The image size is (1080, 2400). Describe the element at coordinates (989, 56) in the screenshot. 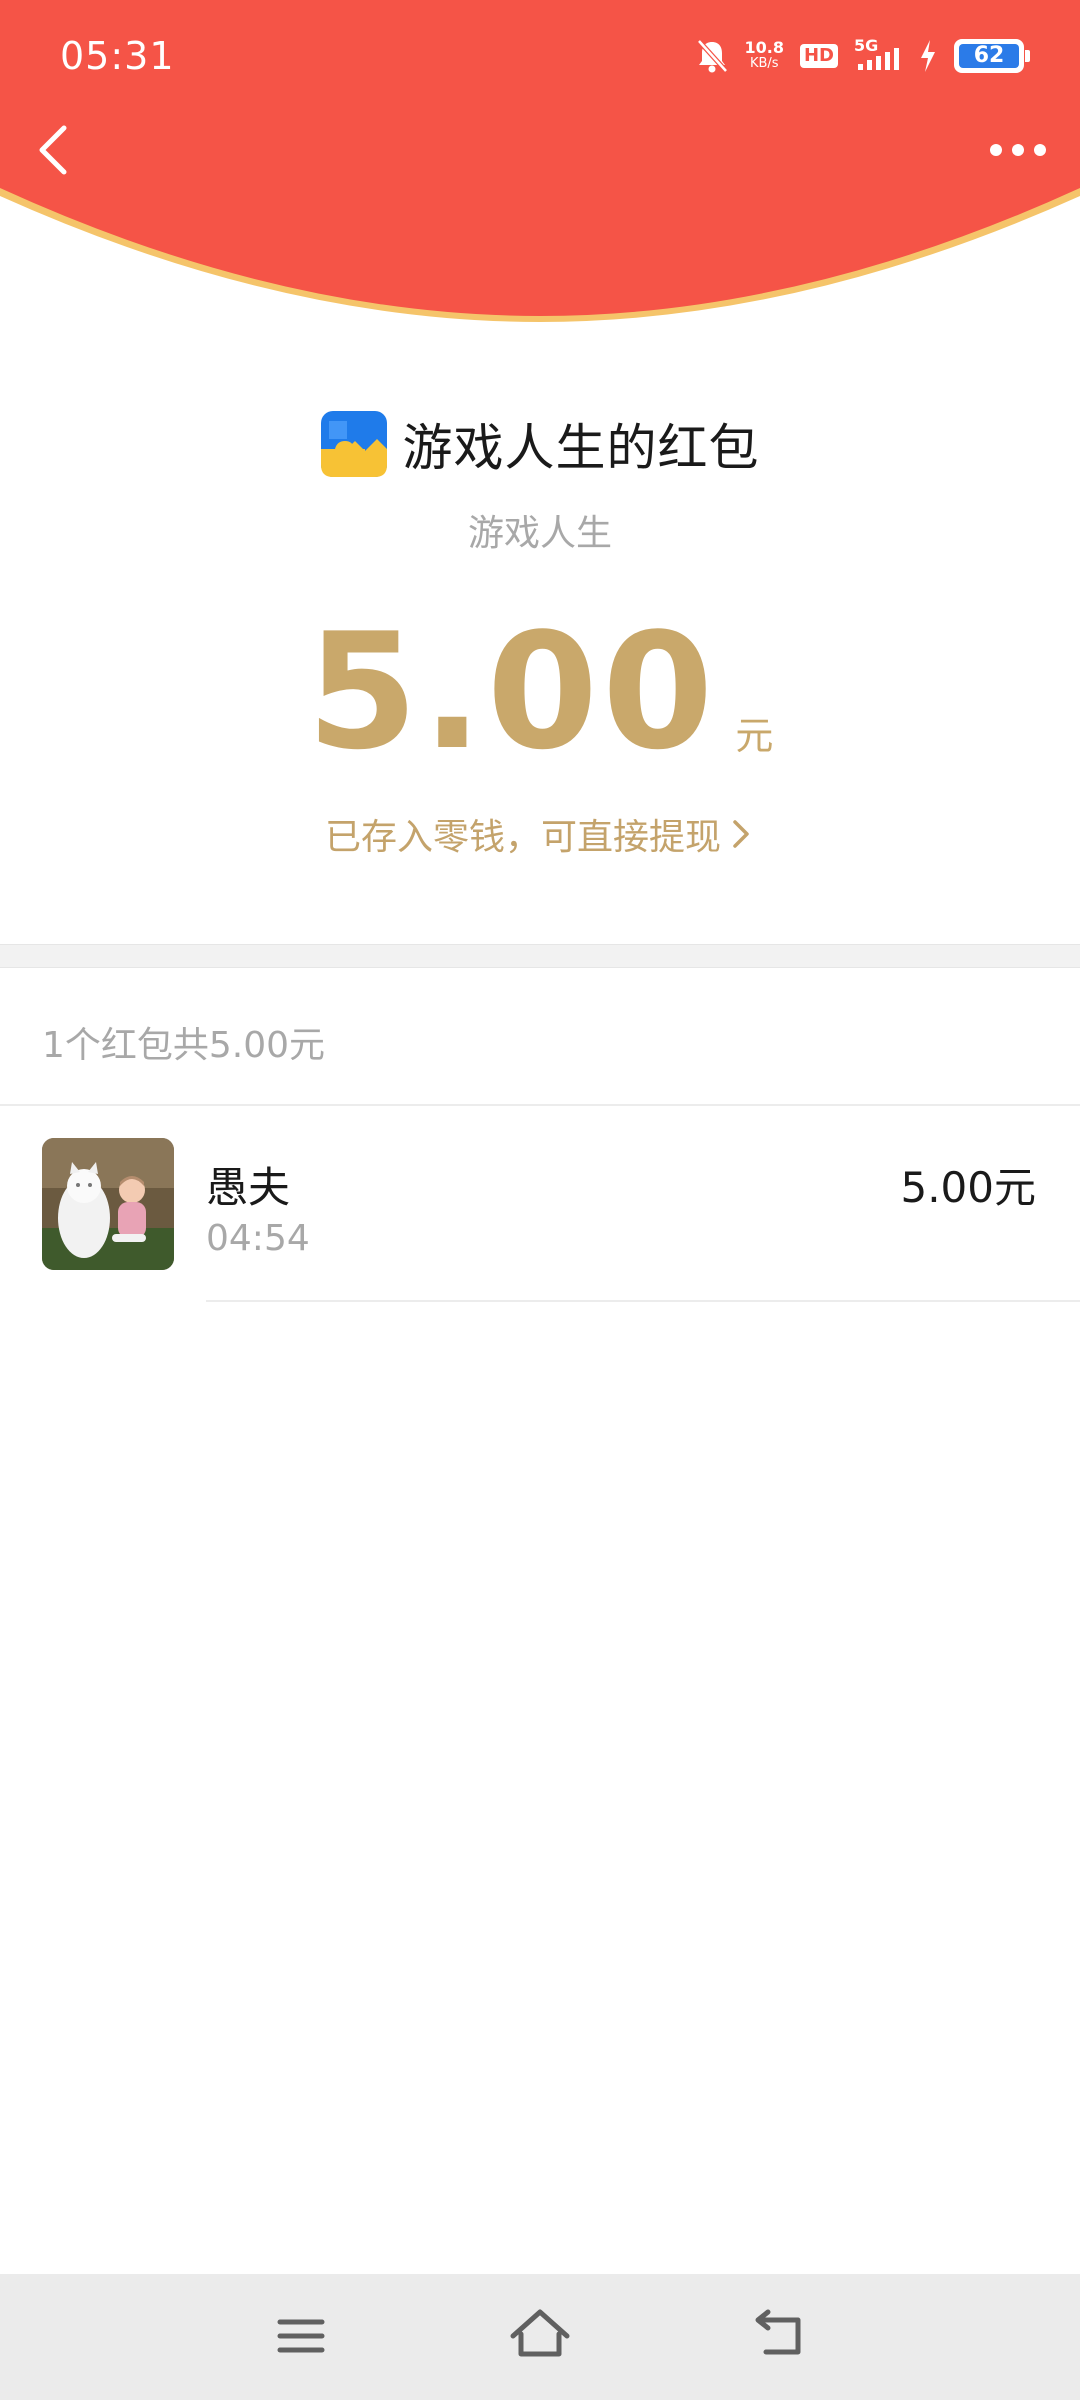

I see `battery-level: 62` at that location.